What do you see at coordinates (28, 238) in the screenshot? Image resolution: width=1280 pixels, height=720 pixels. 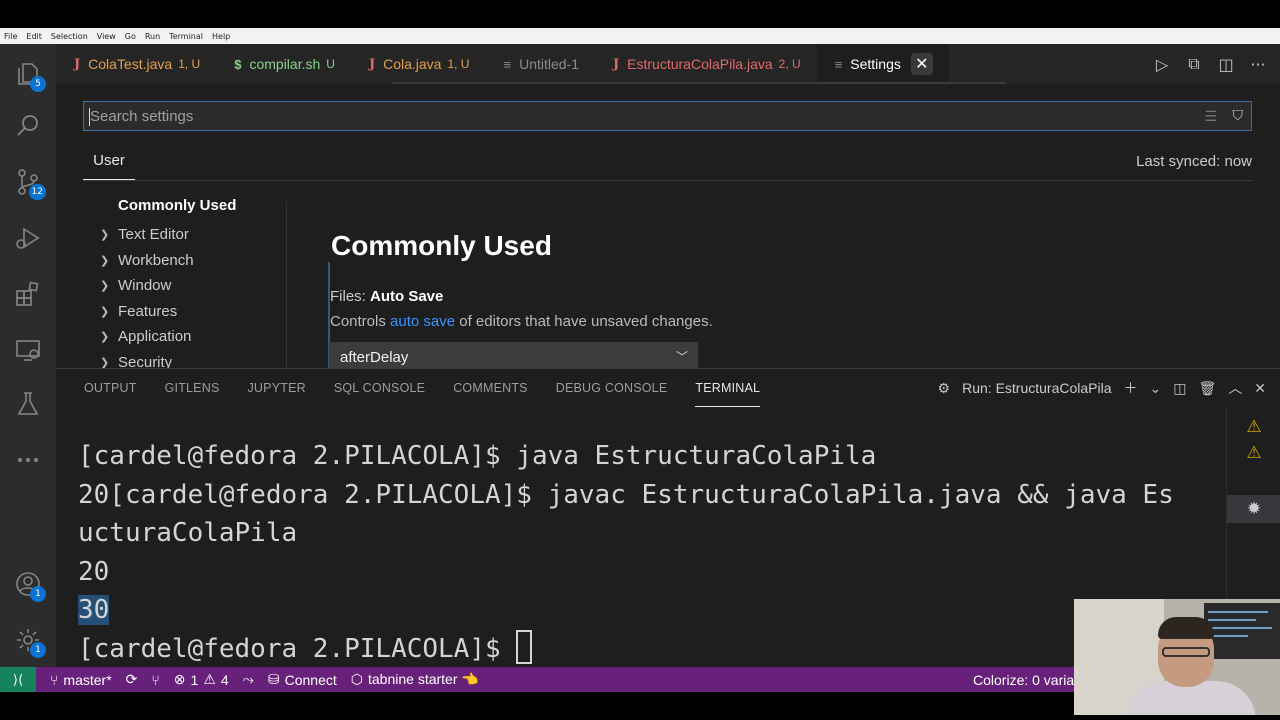 I see `run-debug-icon` at bounding box center [28, 238].